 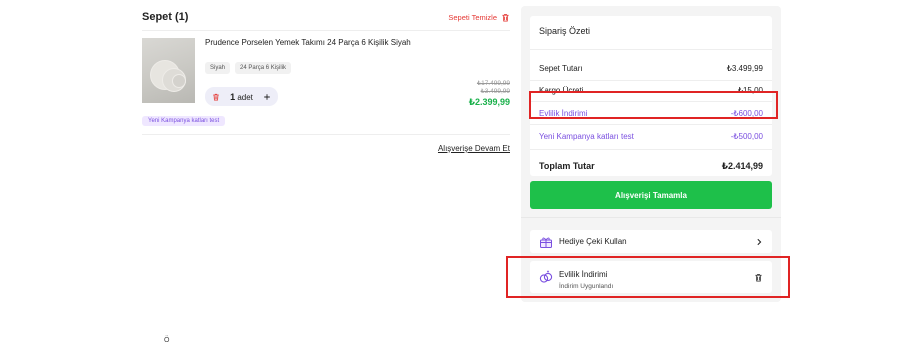 What do you see at coordinates (561, 68) in the screenshot?
I see `row-label: Sepet Tutarı` at bounding box center [561, 68].